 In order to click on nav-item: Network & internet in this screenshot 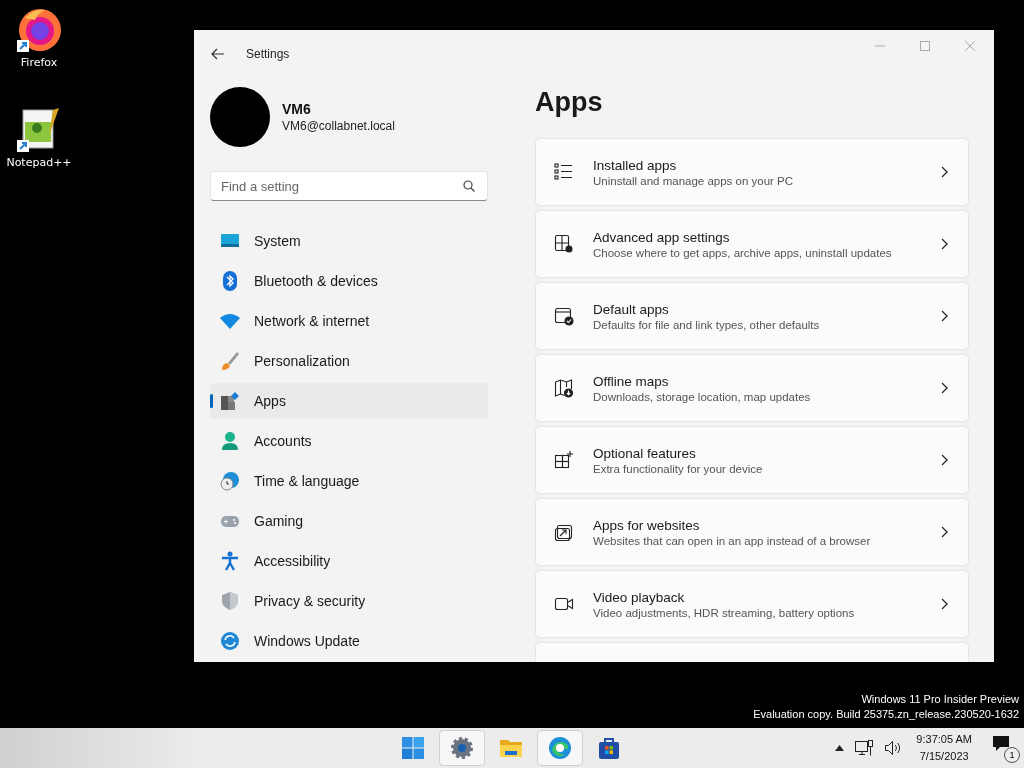, I will do `click(349, 321)`.